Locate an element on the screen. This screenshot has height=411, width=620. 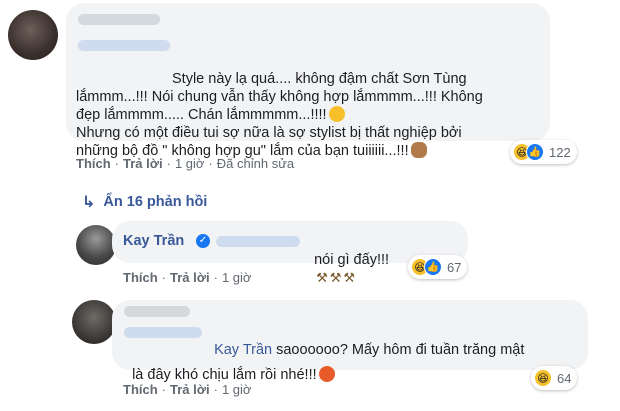
reply-text-content: nói gì đấy!!! is located at coordinates (352, 260).